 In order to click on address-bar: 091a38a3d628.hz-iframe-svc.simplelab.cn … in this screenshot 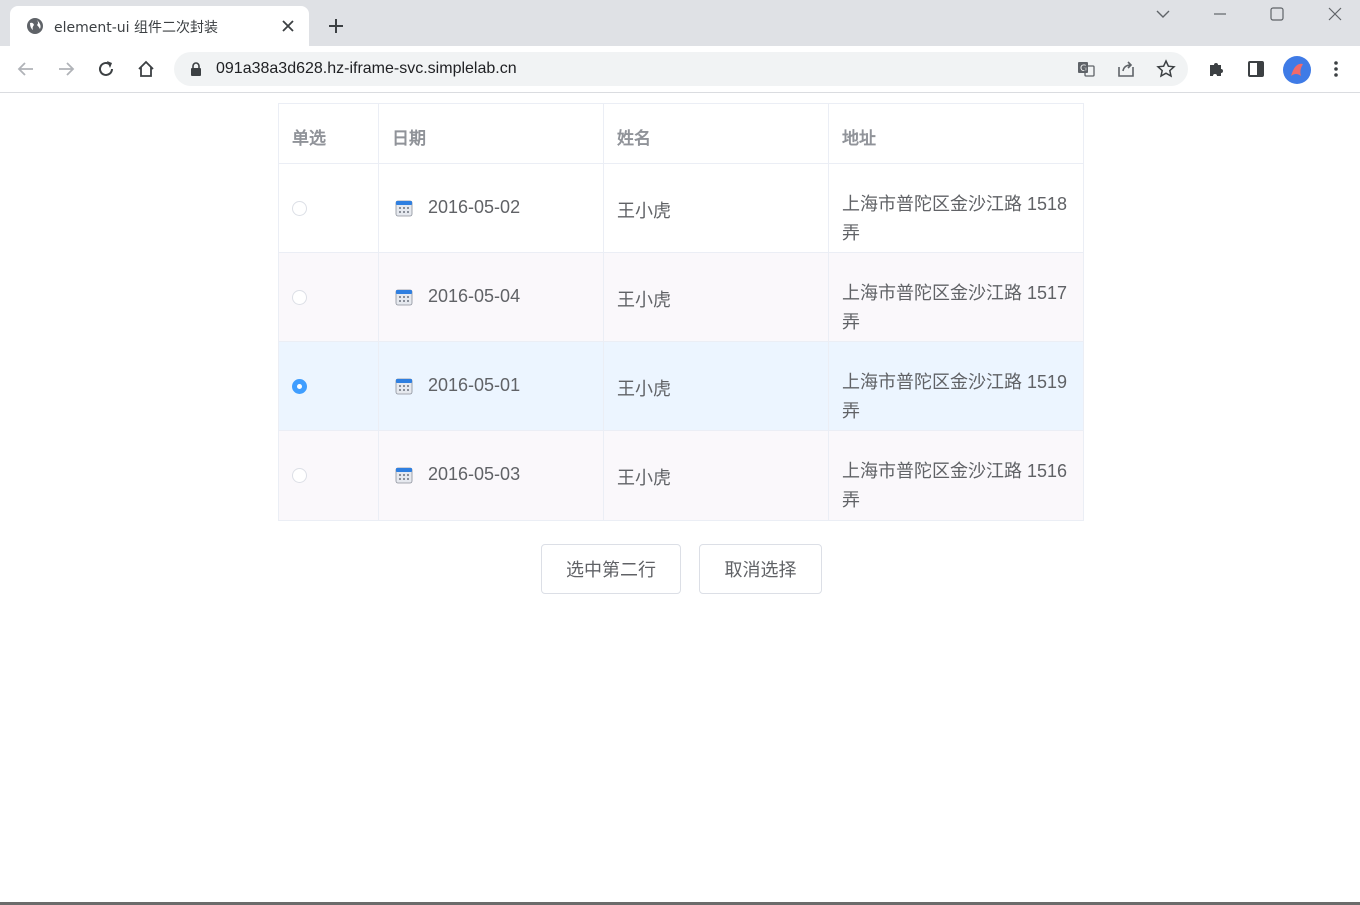, I will do `click(681, 69)`.